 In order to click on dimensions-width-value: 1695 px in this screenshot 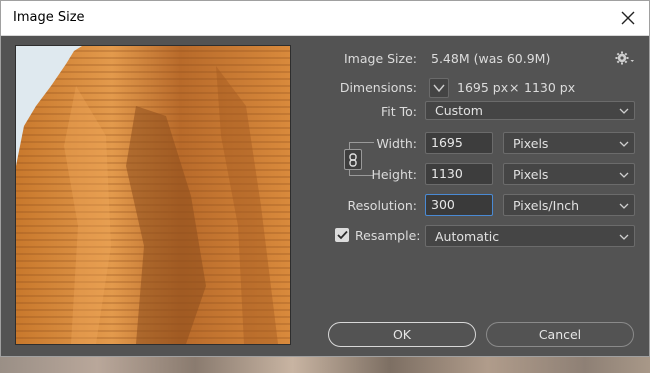, I will do `click(483, 87)`.